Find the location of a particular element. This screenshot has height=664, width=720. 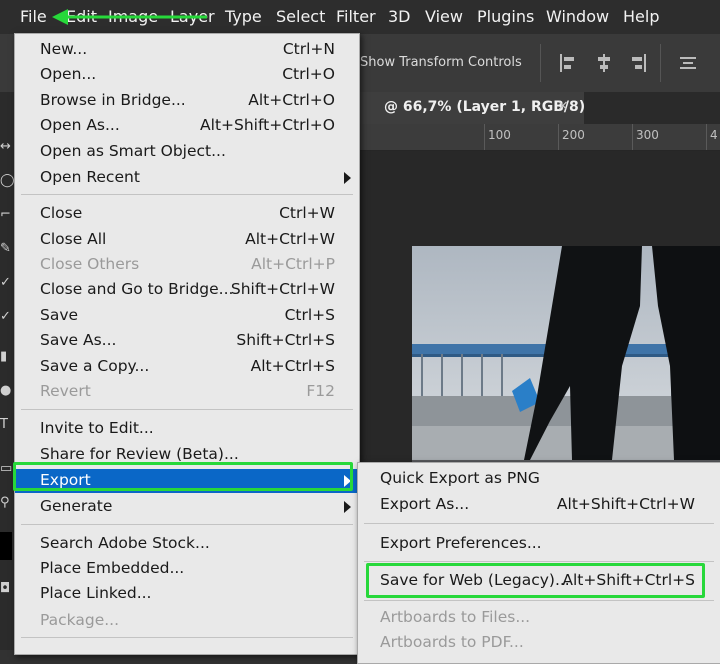

menu-item-label: Generate is located at coordinates (76, 506).